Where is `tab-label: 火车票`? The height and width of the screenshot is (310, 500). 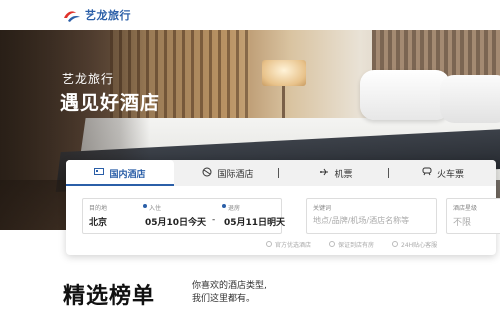 tab-label: 火车票 is located at coordinates (450, 174).